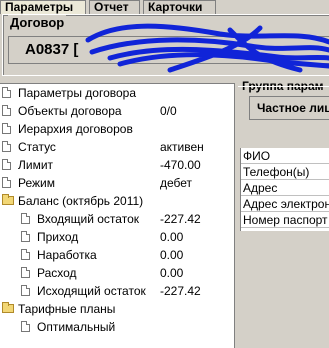 This screenshot has height=348, width=329. What do you see at coordinates (182, 147) in the screenshot?
I see `tree-item-value: активен` at bounding box center [182, 147].